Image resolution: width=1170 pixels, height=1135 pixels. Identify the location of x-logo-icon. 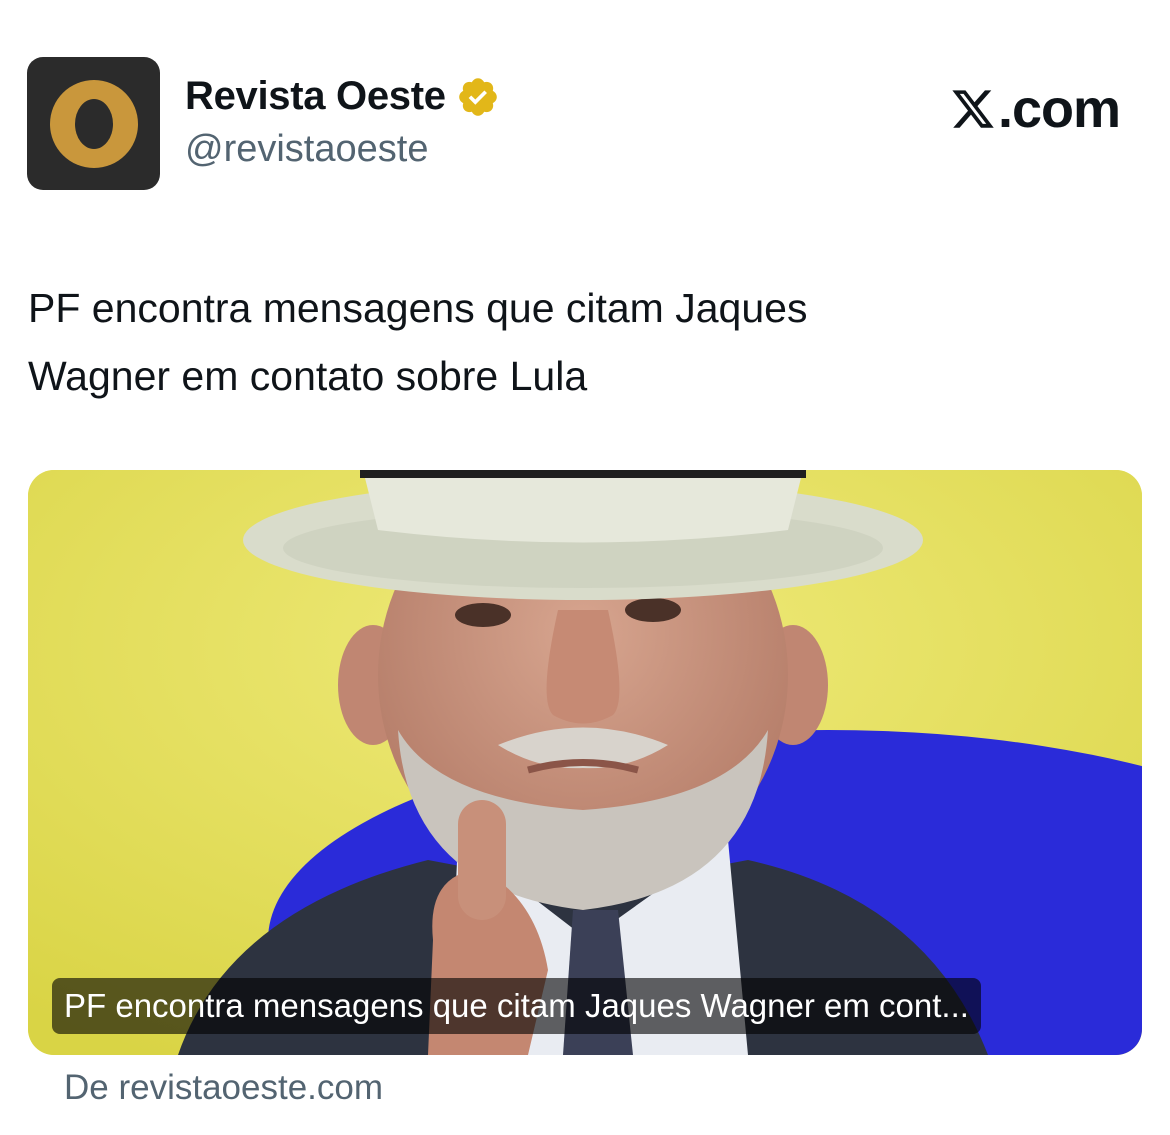
(973, 109).